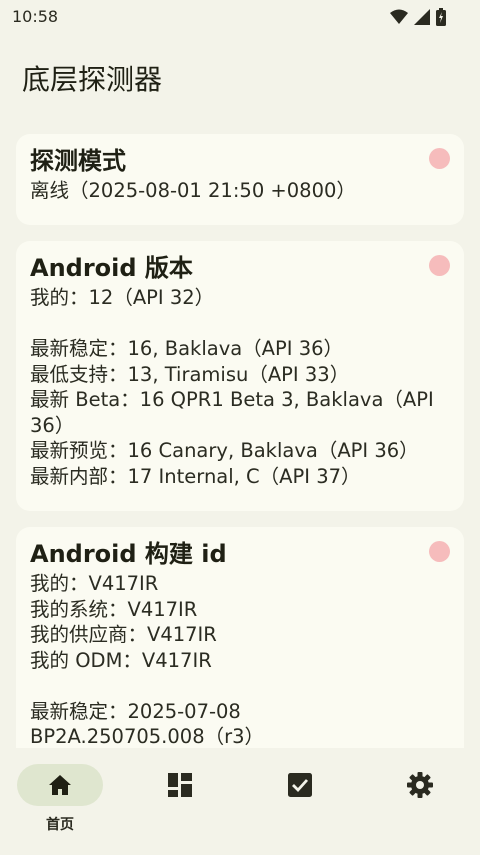 Image resolution: width=480 pixels, height=855 pixels. What do you see at coordinates (195, 476) in the screenshot?
I see `card-line: 最新内部：17 Internal, C（API 37）` at bounding box center [195, 476].